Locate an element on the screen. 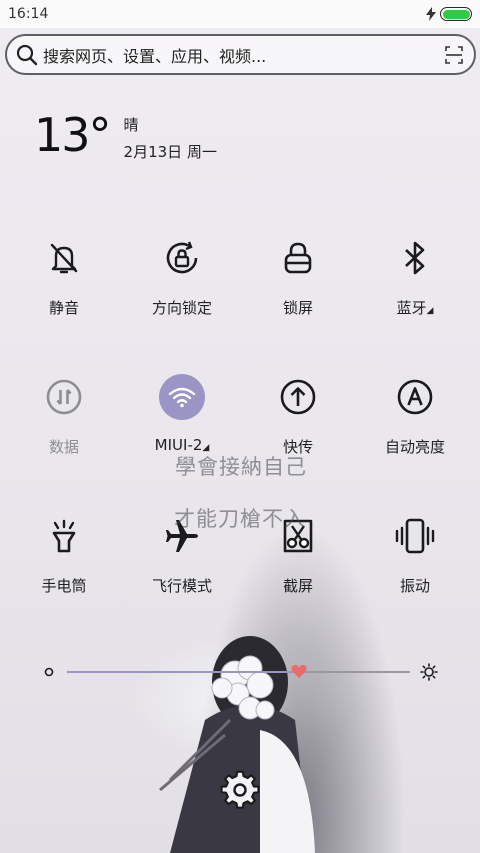 The width and height of the screenshot is (480, 853). battery-icon is located at coordinates (456, 14).